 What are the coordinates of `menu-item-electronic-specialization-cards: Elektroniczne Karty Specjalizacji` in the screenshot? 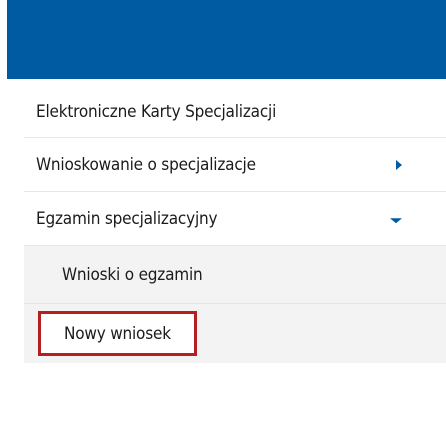 It's located at (235, 112).